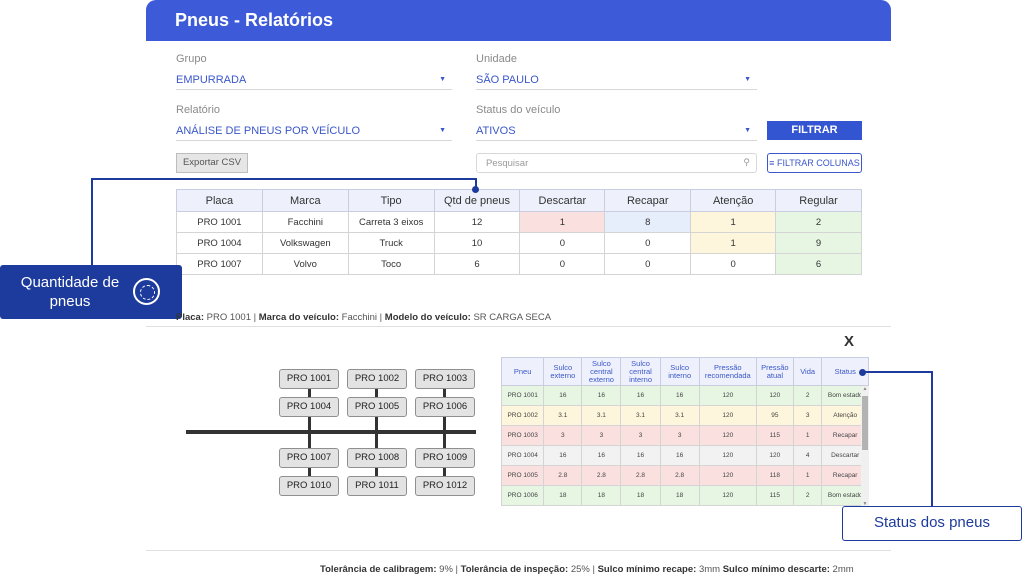 This screenshot has width=1024, height=587. I want to click on close-icon: X, so click(849, 341).